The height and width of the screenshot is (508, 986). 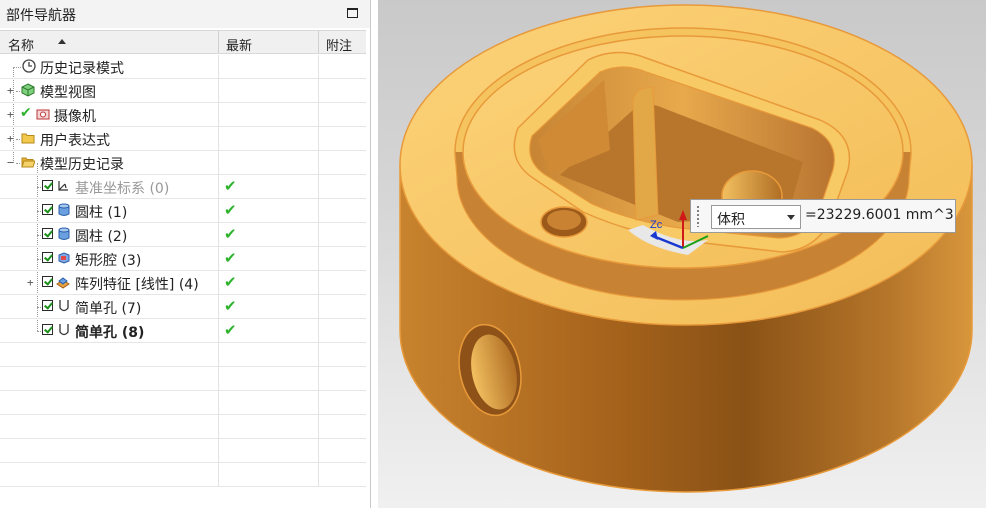 What do you see at coordinates (108, 309) in the screenshot?
I see `tree-item-label: 简单孔 (7)` at bounding box center [108, 309].